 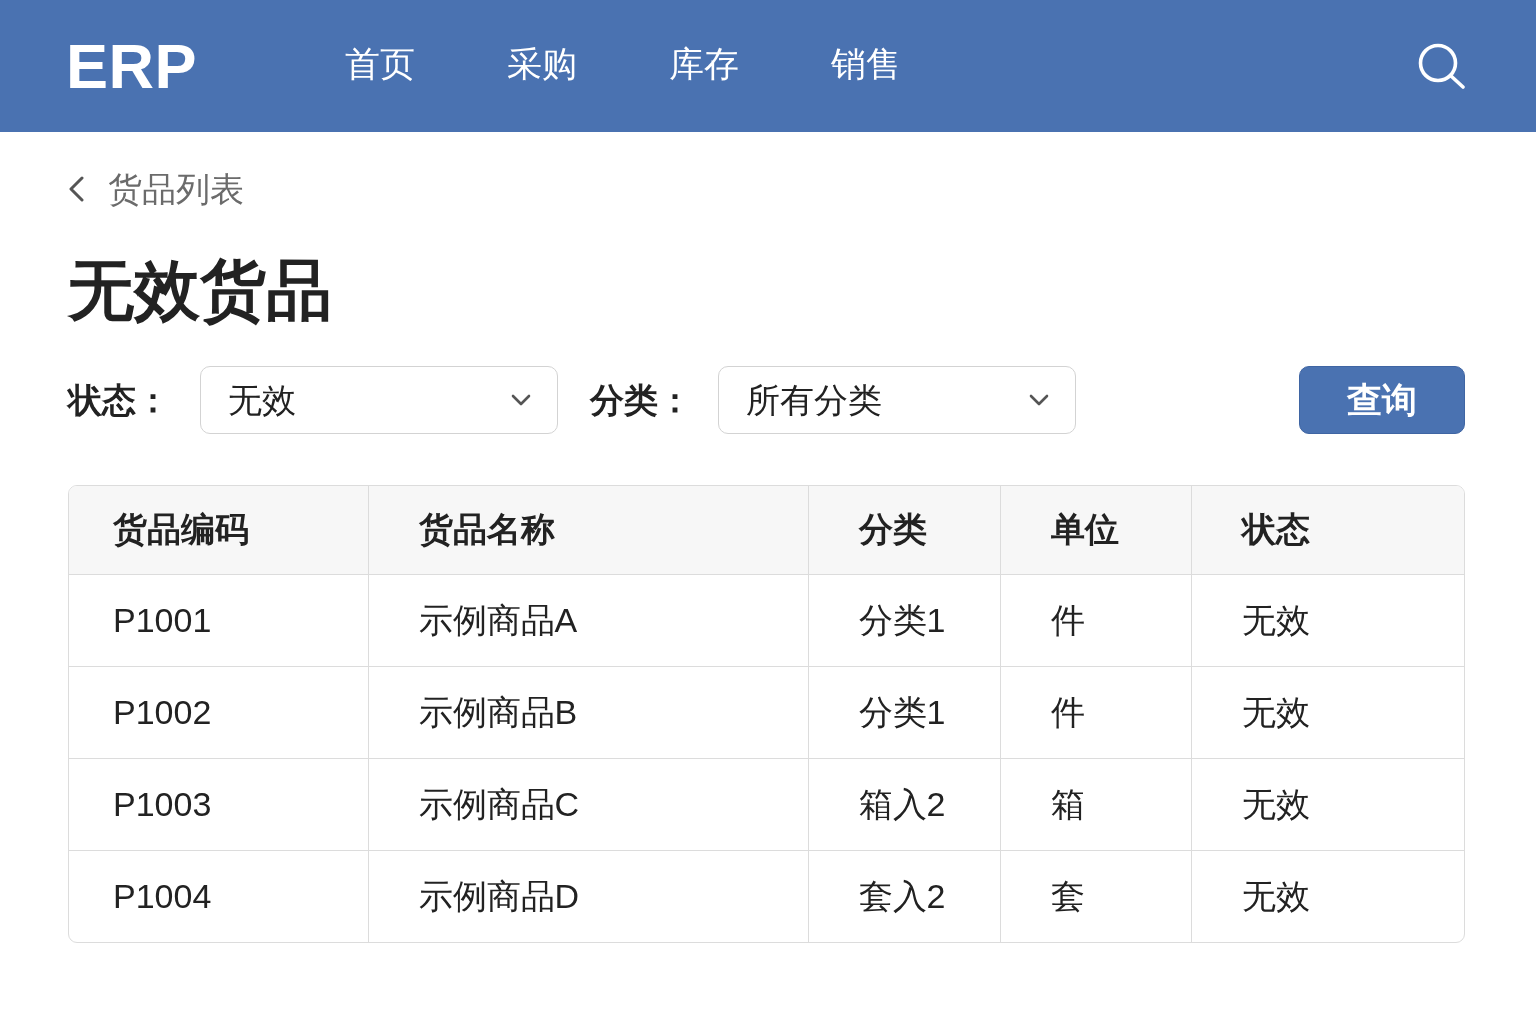 I want to click on table-cell: 示例商品C, so click(x=588, y=804).